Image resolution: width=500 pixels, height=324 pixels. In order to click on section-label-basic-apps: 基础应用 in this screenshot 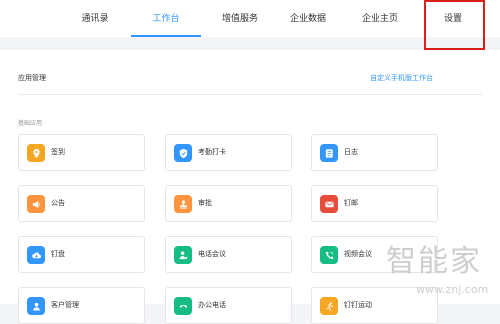, I will do `click(30, 124)`.